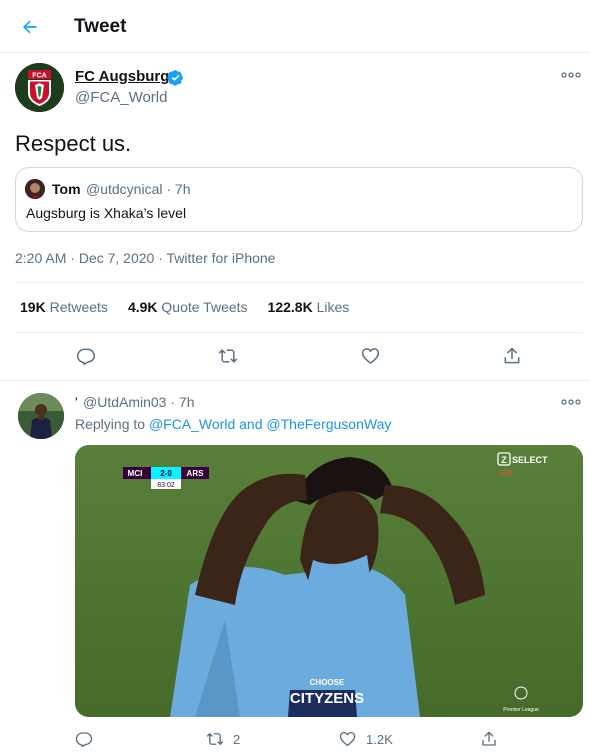 This screenshot has height=756, width=589. Describe the element at coordinates (333, 307) in the screenshot. I see `likes-label: Likes` at that location.